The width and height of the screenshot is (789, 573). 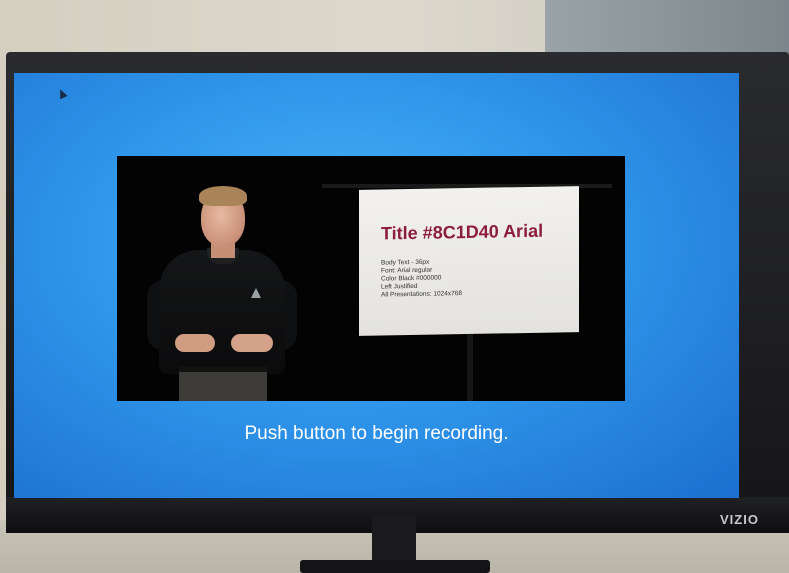 What do you see at coordinates (421, 294) in the screenshot?
I see `slide-body-line: All Presentations: 1024x768` at bounding box center [421, 294].